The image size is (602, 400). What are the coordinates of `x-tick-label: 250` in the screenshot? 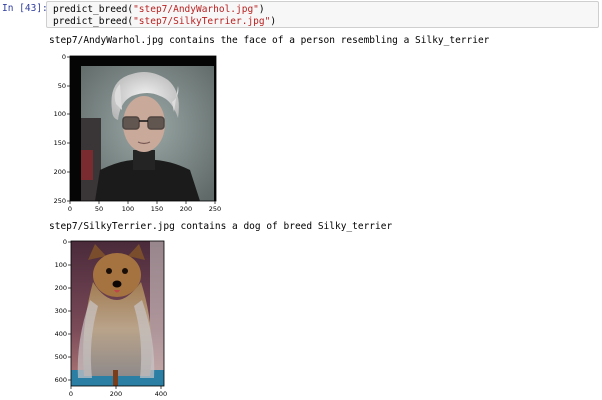 It's located at (215, 209).